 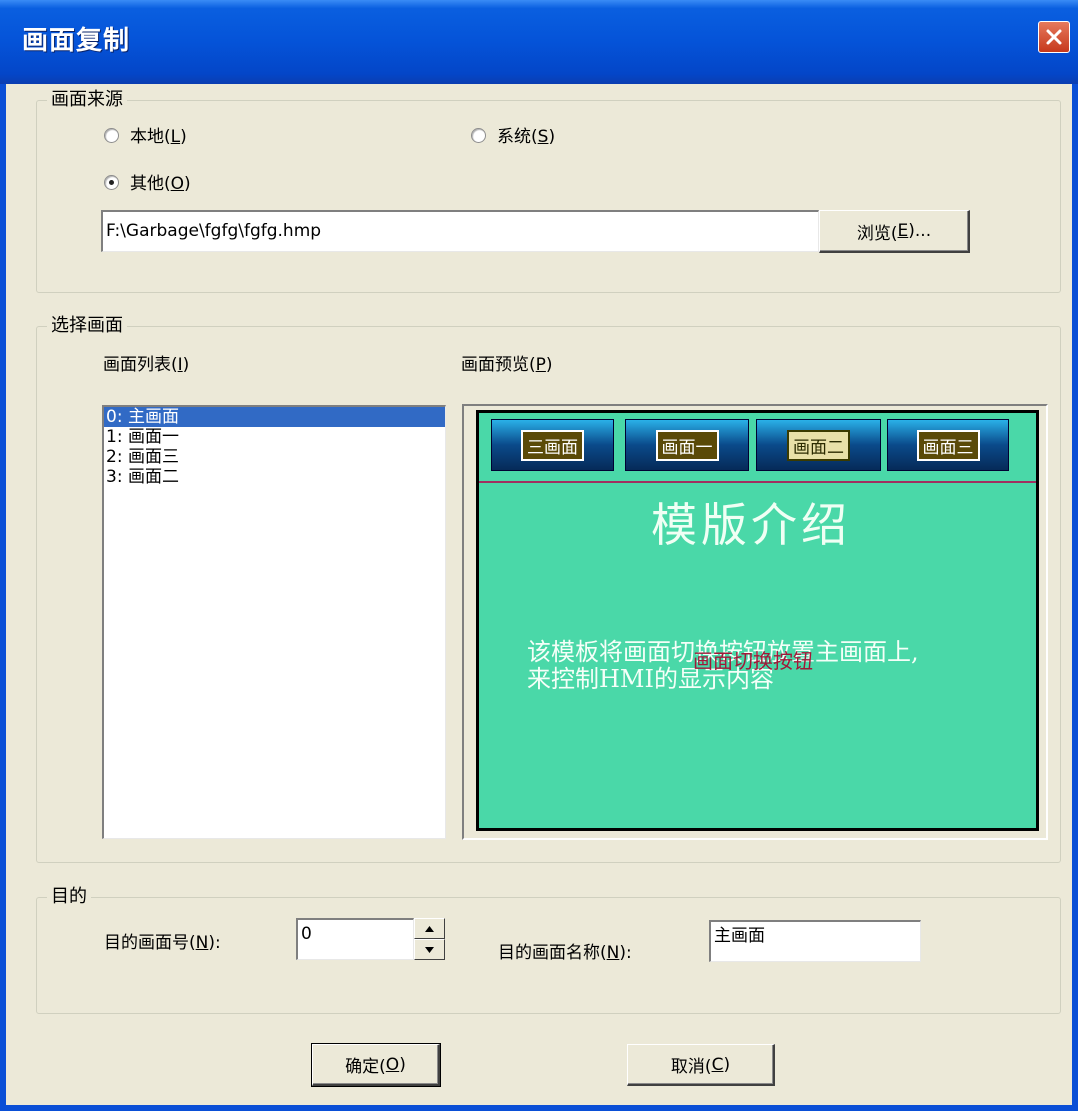 I want to click on select-legend: 选择画面, so click(x=87, y=326).